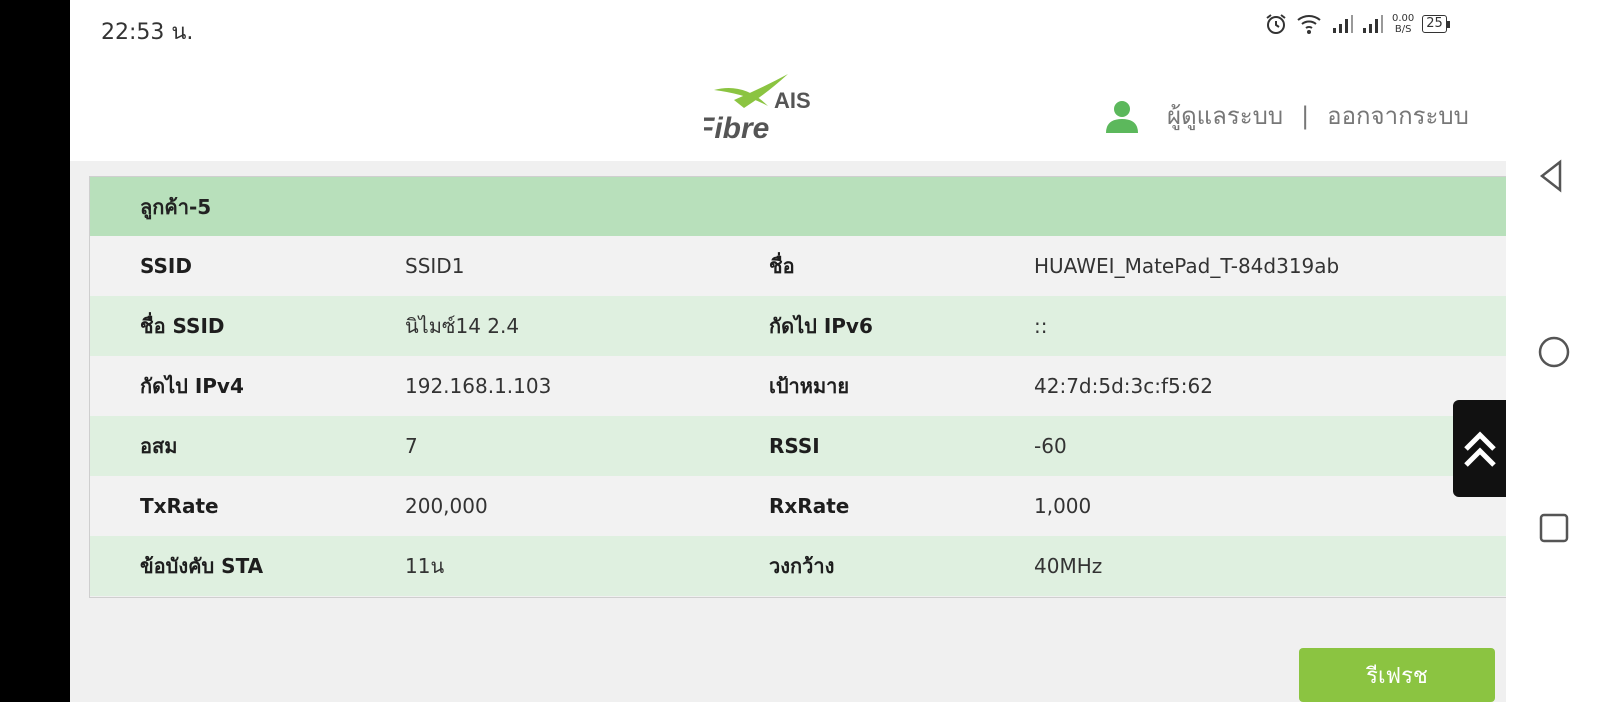  I want to click on table-row: อสม 7 RSSI -60, so click(798, 446).